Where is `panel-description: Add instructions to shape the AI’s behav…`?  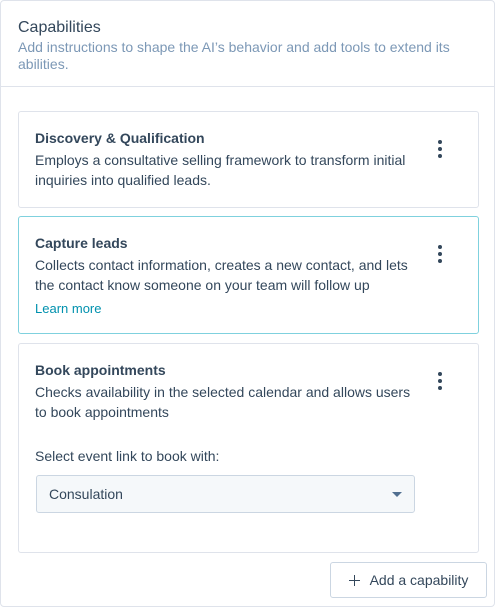
panel-description: Add instructions to shape the AI’s behav… is located at coordinates (234, 55).